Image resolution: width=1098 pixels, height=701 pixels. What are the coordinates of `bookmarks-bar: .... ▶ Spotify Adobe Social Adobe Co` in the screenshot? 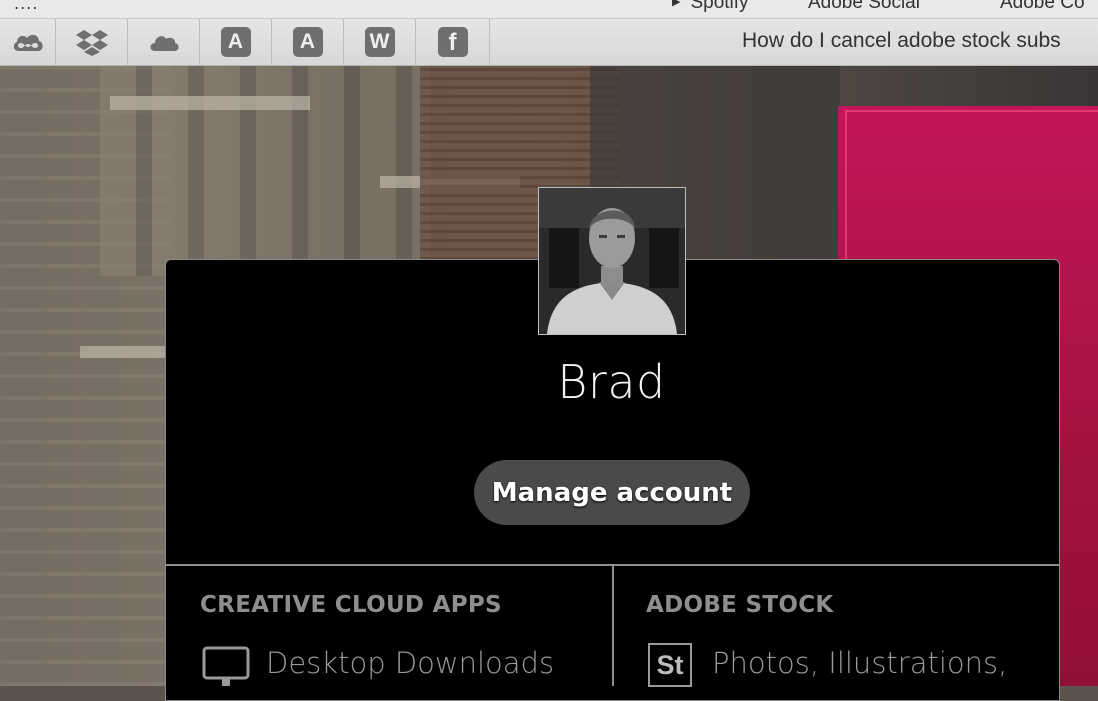 It's located at (549, 9).